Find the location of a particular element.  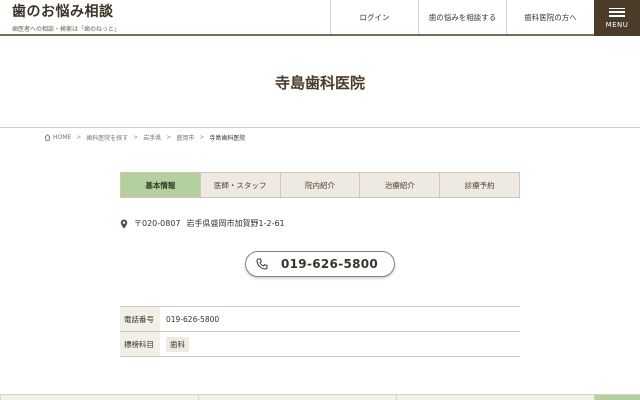

header-nav: ログイン 歯の悩みを相談する 歯科医院の方へ MENU is located at coordinates (485, 18).